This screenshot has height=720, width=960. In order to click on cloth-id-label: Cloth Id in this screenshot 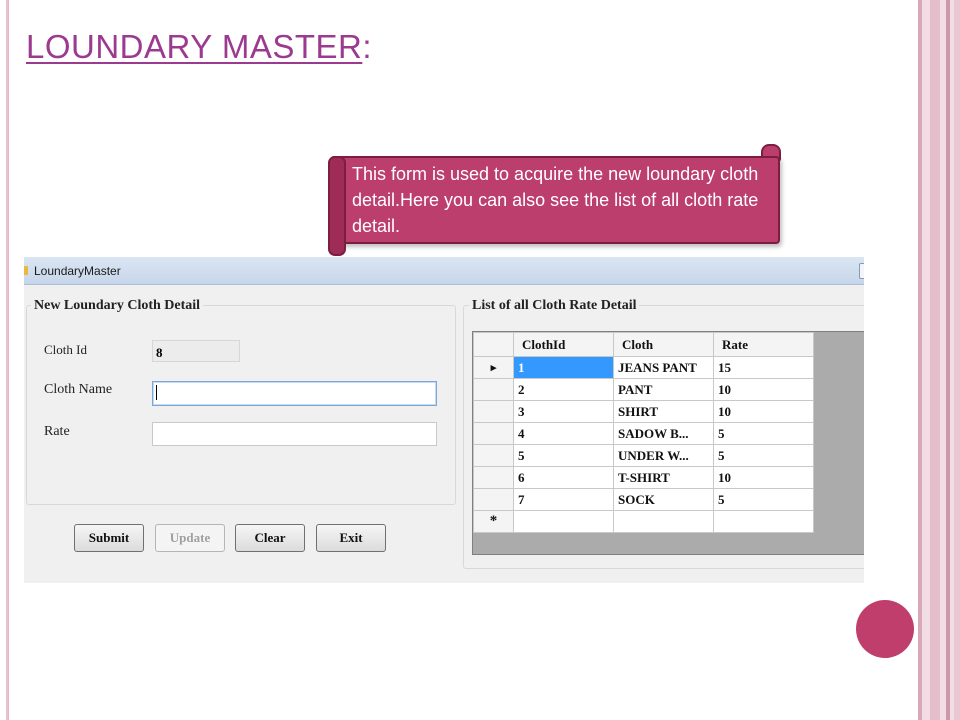, I will do `click(65, 349)`.